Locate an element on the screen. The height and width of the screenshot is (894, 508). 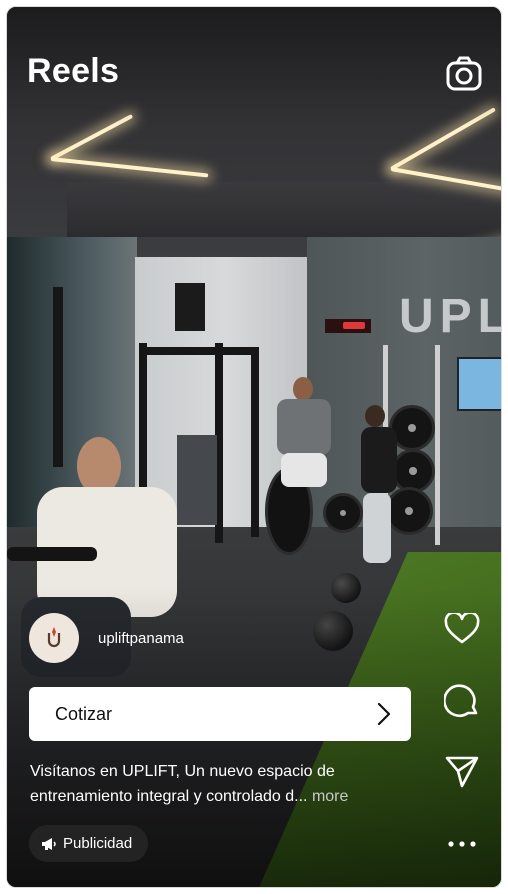
comment-icon is located at coordinates (461, 701).